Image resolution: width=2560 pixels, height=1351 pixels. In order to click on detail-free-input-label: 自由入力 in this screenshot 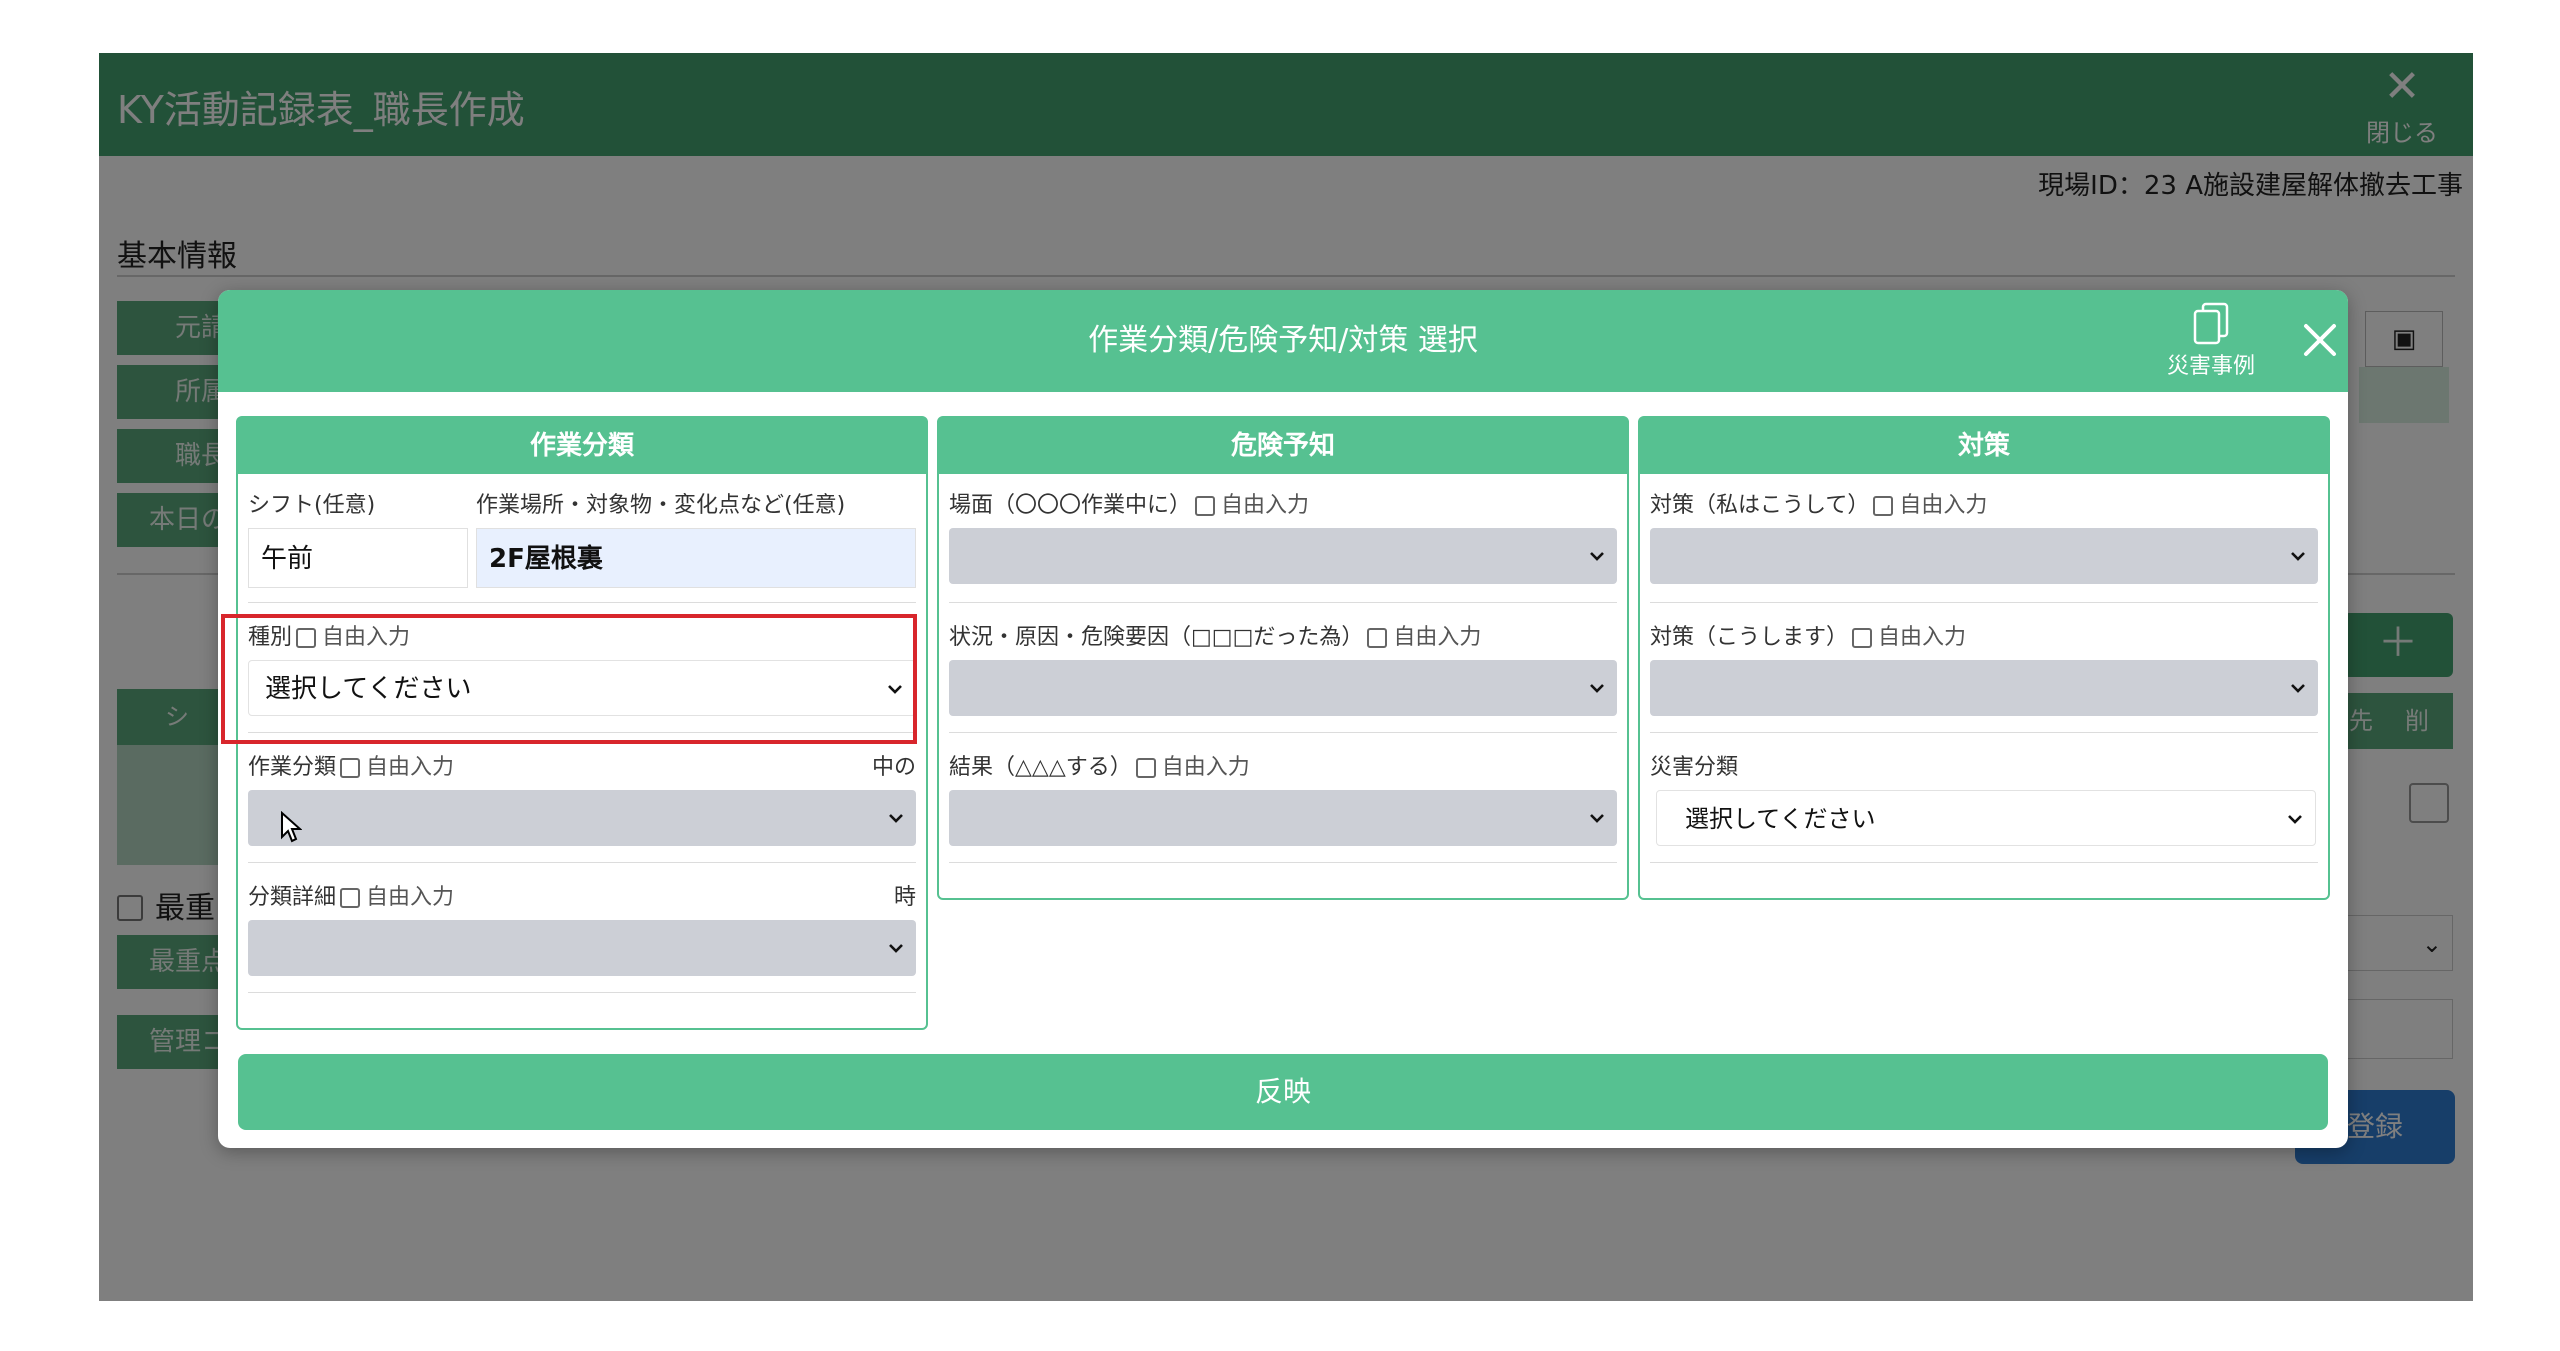, I will do `click(410, 897)`.